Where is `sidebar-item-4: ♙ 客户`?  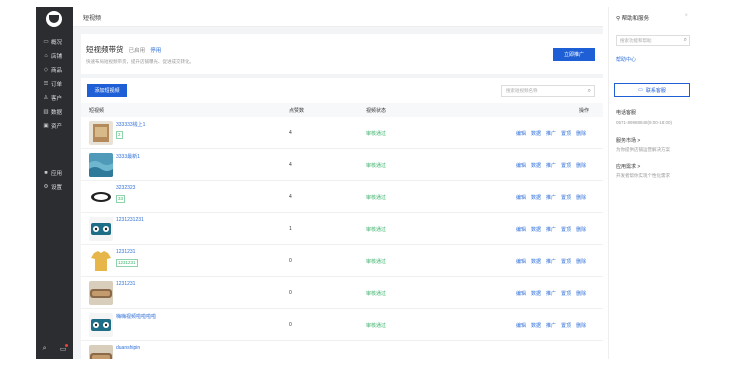
sidebar-item-4: ♙ 客户 is located at coordinates (54, 97).